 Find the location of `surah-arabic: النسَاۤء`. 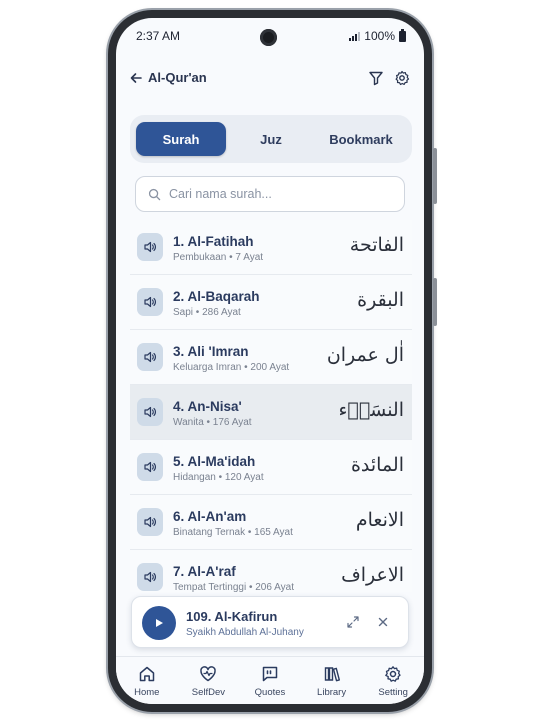

surah-arabic: النسَاۤء is located at coordinates (371, 410).